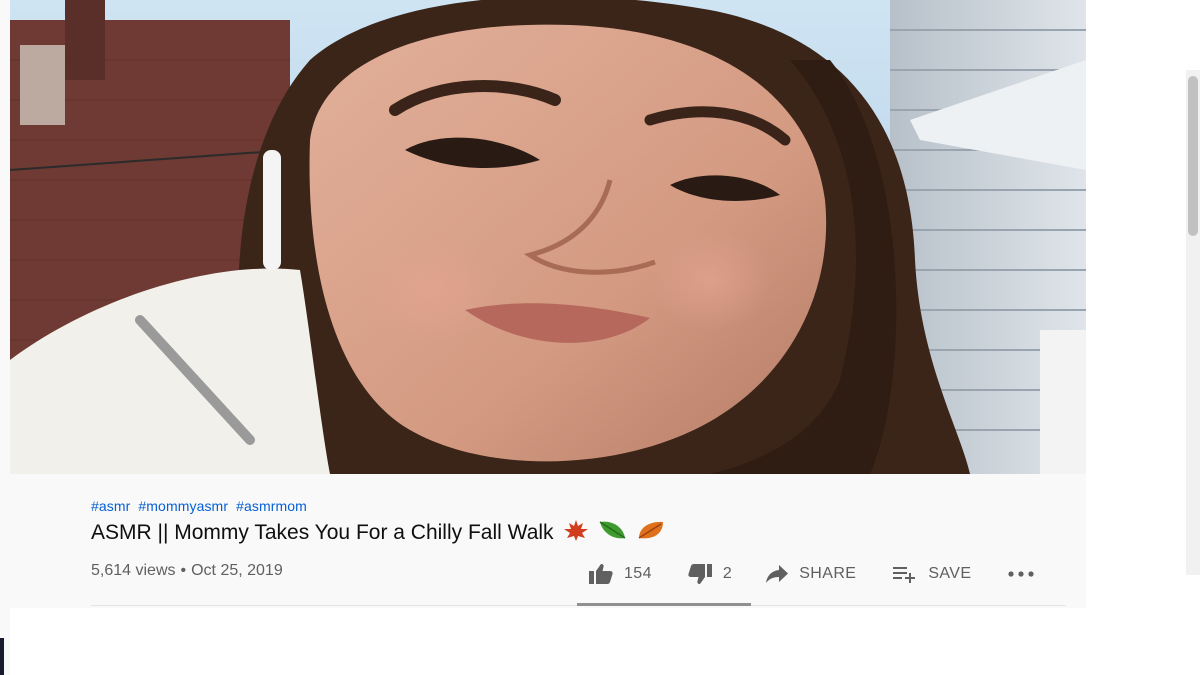  Describe the element at coordinates (904, 575) in the screenshot. I see `playlist-add-icon` at that location.